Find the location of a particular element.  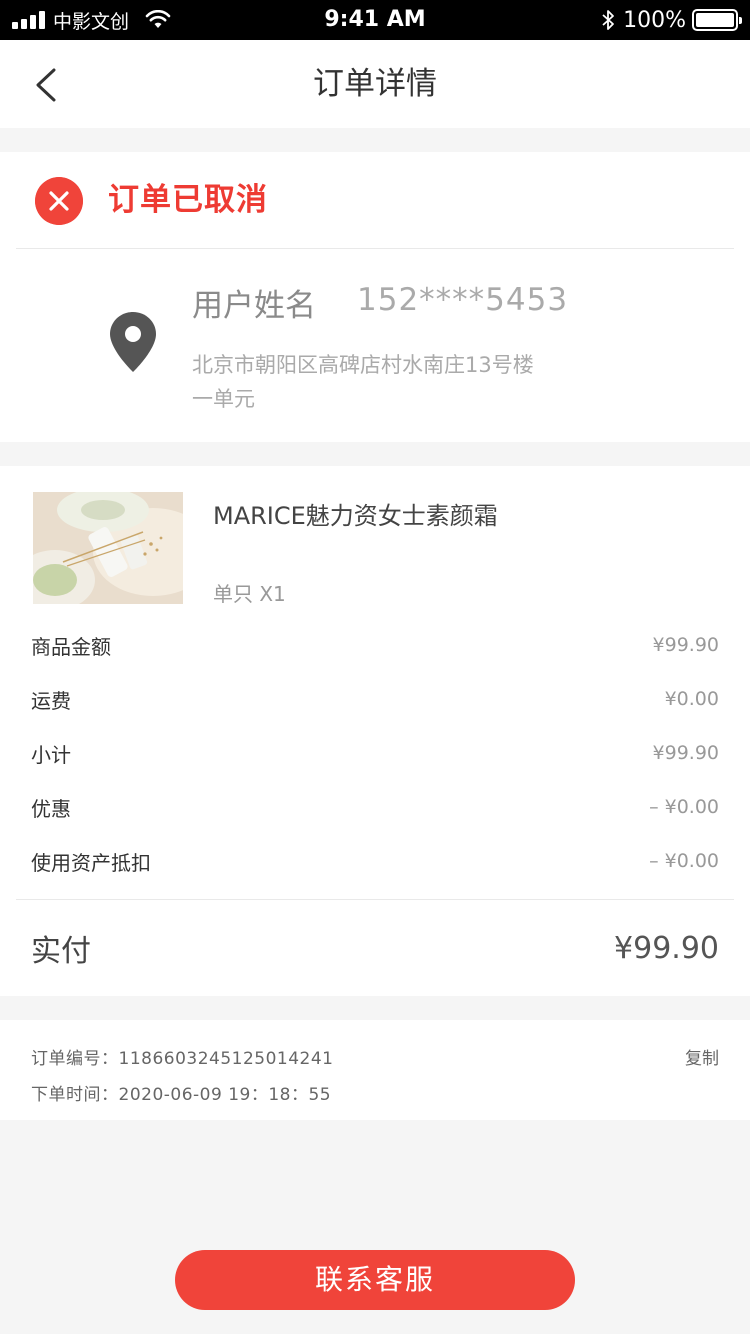

product-image is located at coordinates (108, 548).